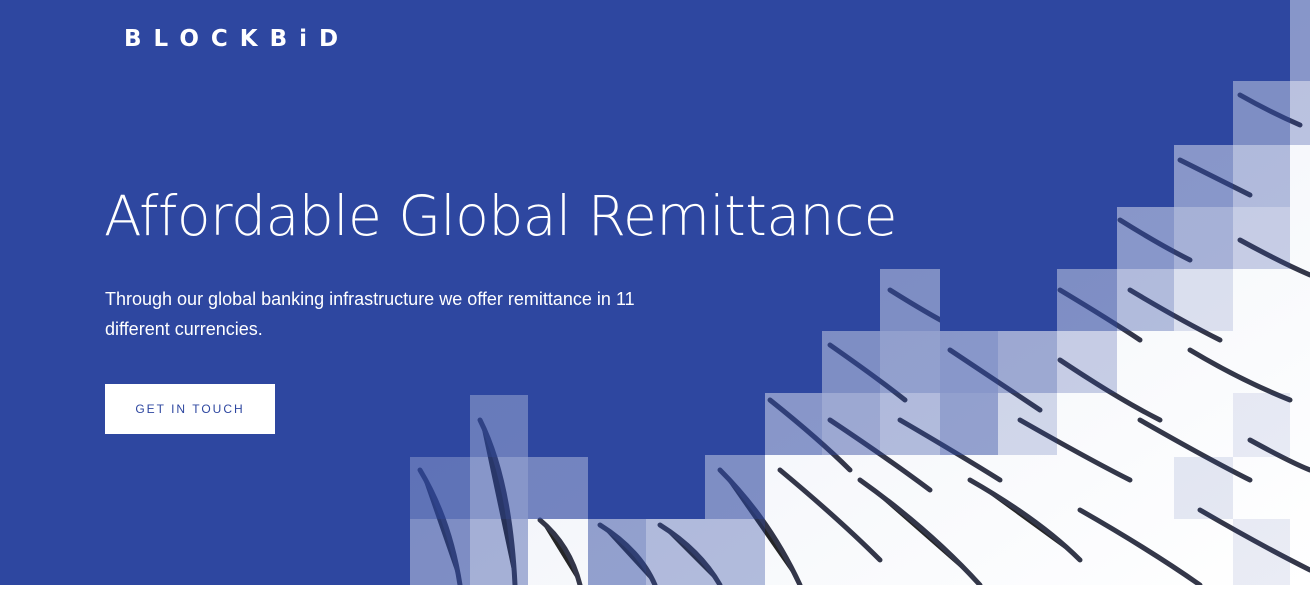 The image size is (1310, 590). Describe the element at coordinates (500, 216) in the screenshot. I see `hero-headline: Affordable Global Remittance` at that location.